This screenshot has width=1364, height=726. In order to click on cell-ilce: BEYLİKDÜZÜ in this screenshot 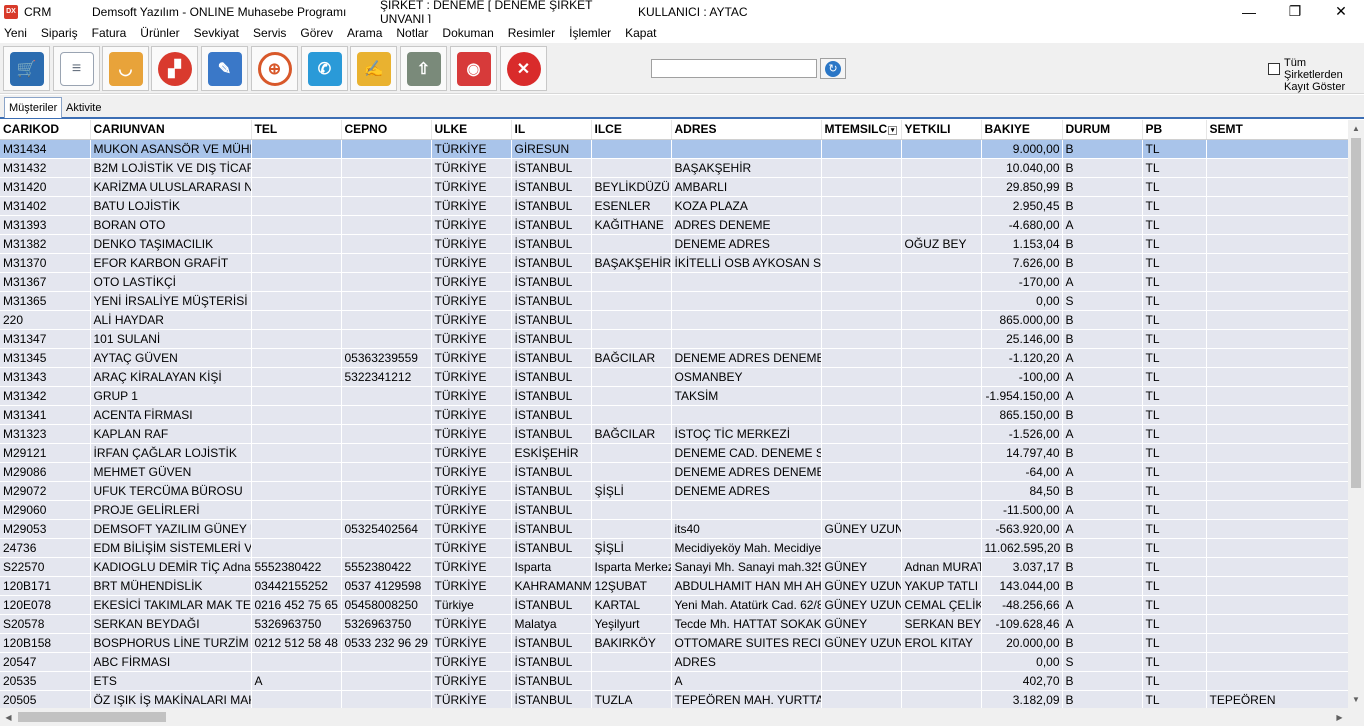, I will do `click(631, 187)`.